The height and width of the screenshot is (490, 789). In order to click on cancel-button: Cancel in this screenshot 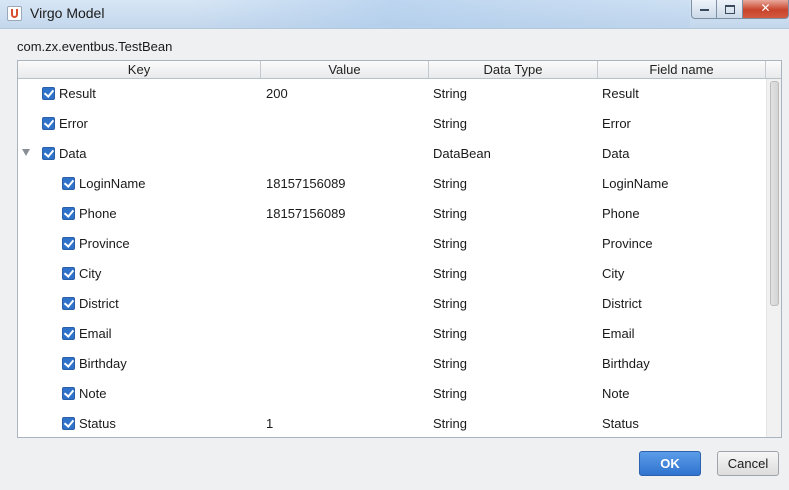, I will do `click(748, 463)`.